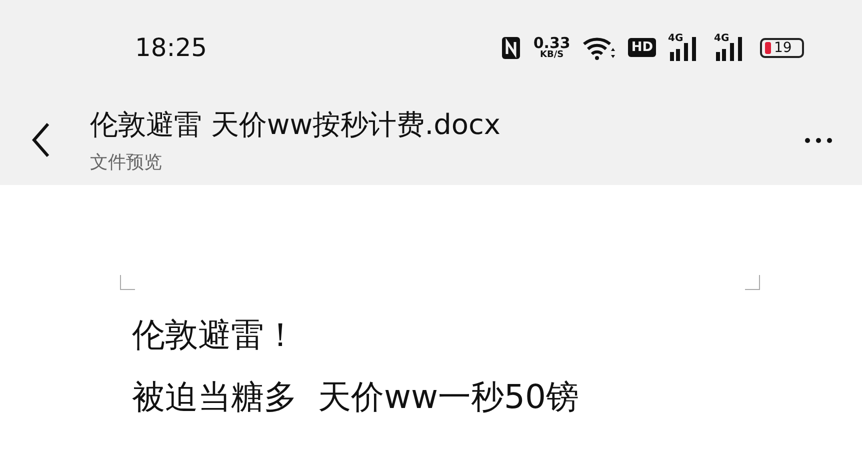 The image size is (862, 460). What do you see at coordinates (551, 43) in the screenshot?
I see `network-speed: 0.33` at bounding box center [551, 43].